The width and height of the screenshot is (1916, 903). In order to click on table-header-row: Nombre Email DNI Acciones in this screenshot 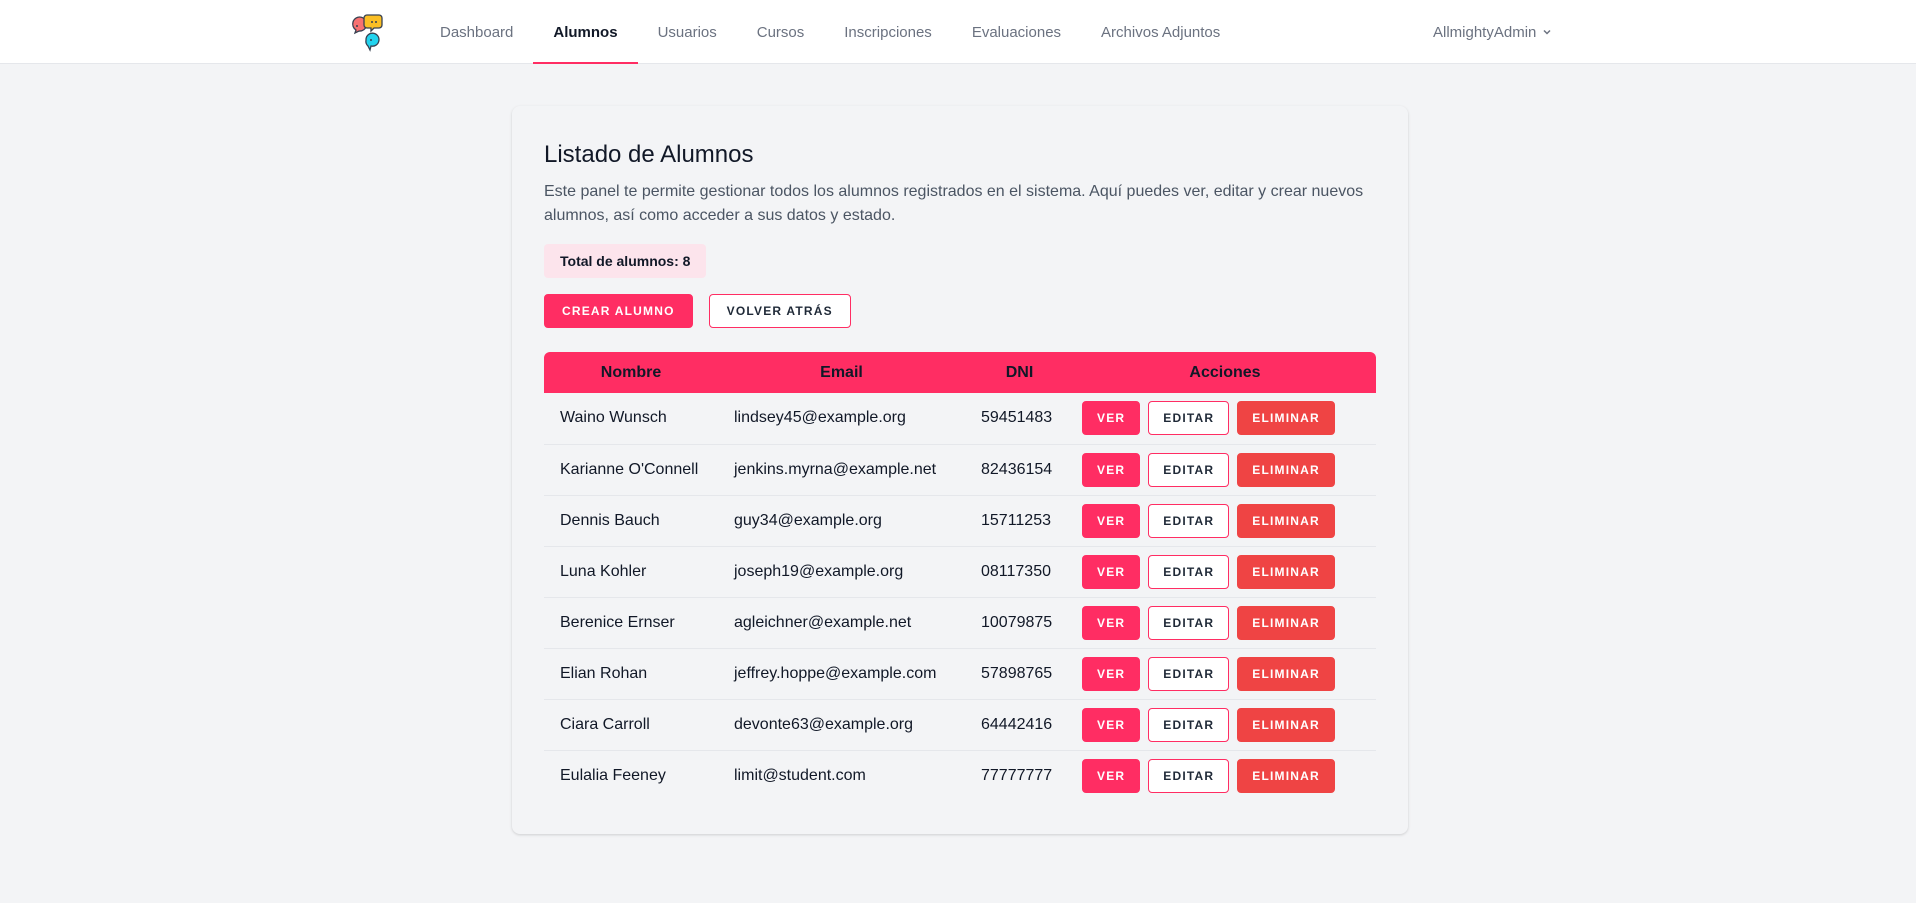, I will do `click(960, 372)`.